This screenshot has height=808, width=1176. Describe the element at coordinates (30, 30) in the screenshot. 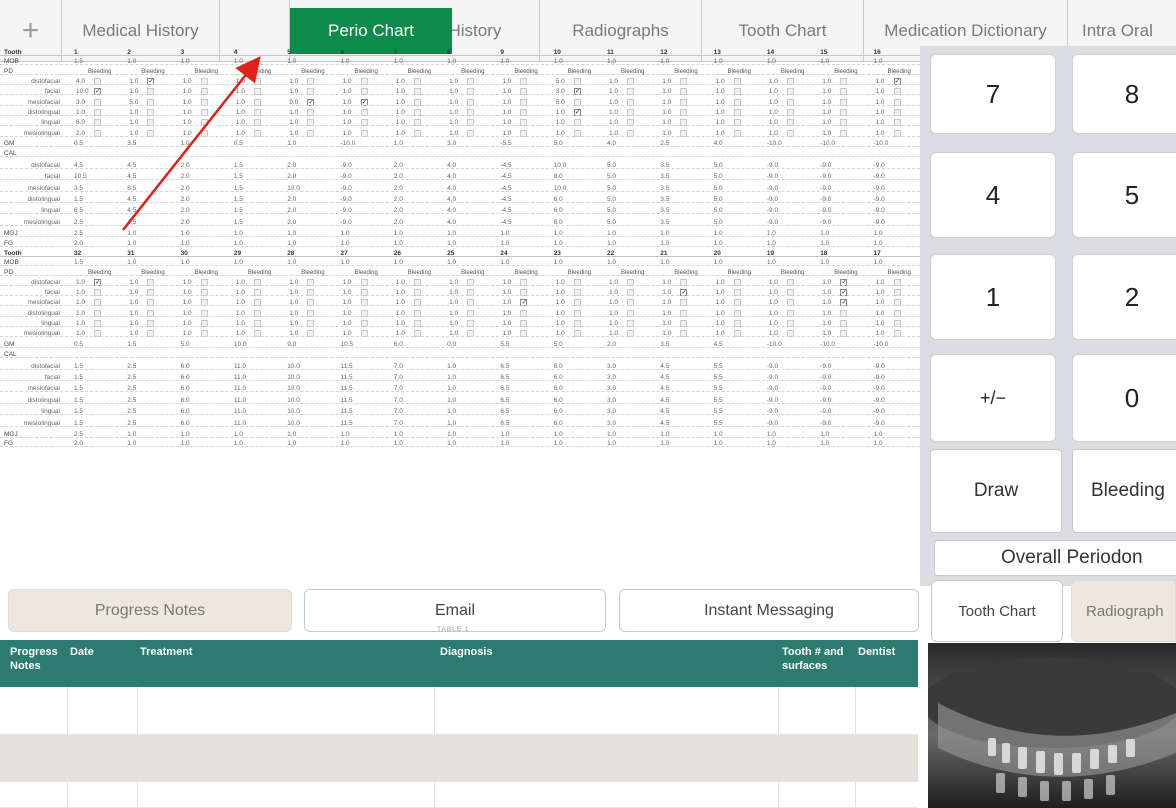

I see `plus-icon: +` at that location.